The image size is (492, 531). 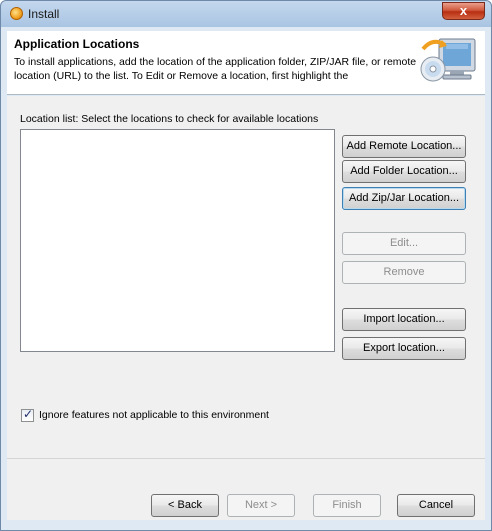 I want to click on ignore-features-checkbox: ✓, so click(x=27, y=414).